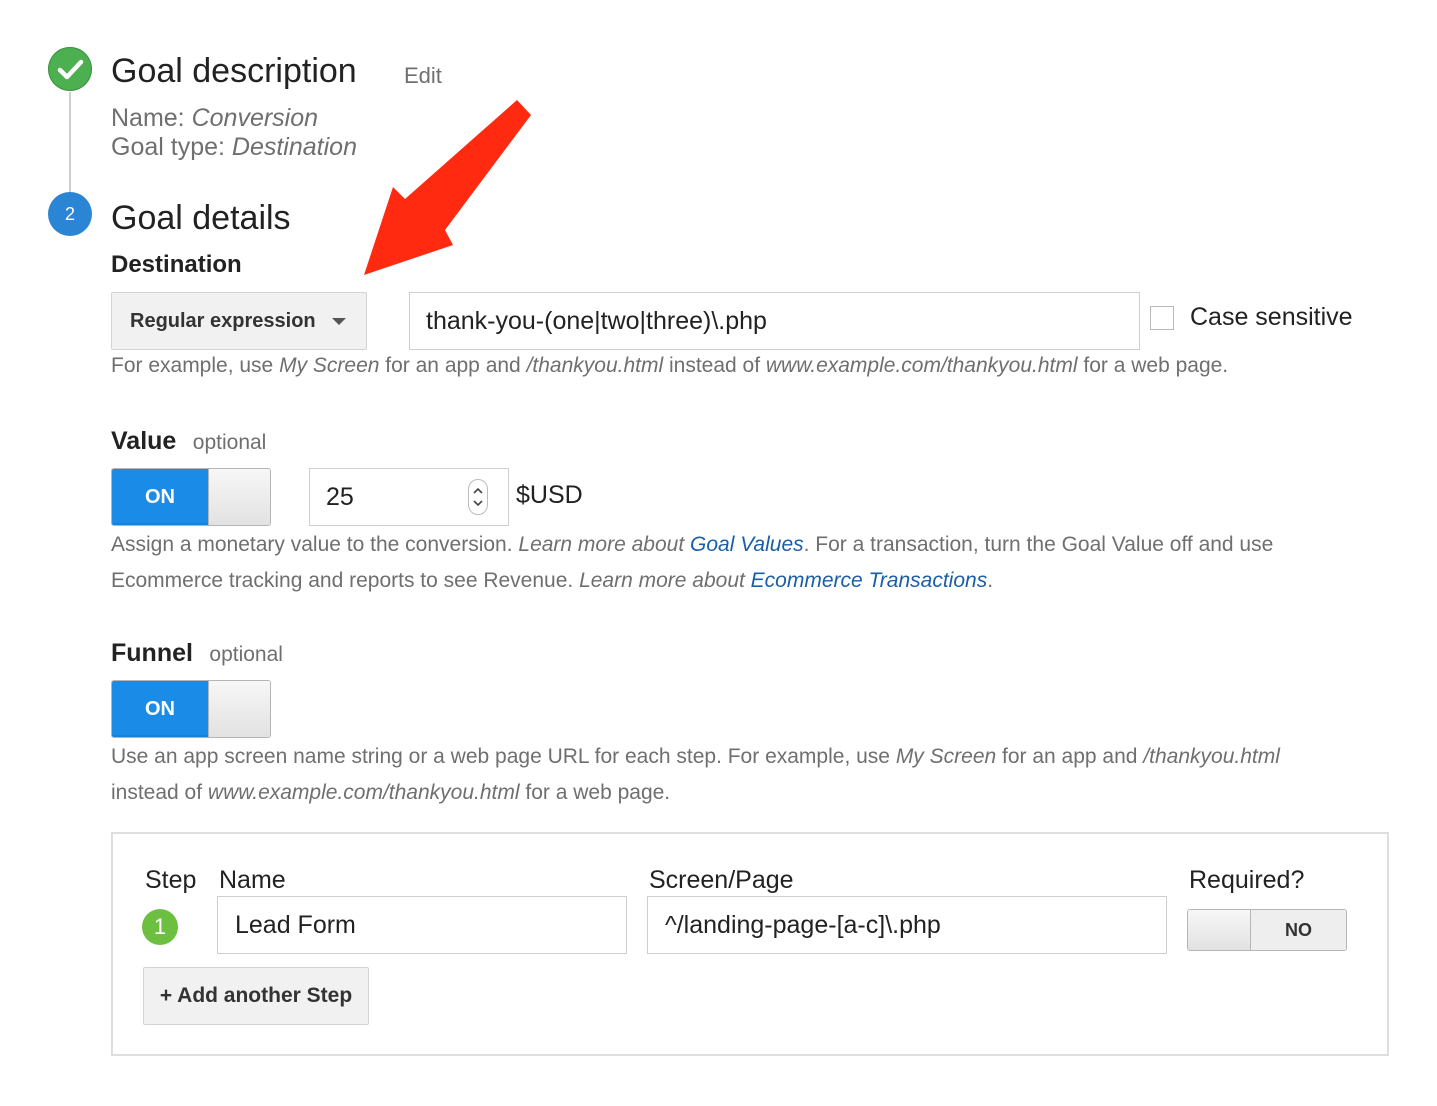  I want to click on required-toggle-knob, so click(1219, 930).